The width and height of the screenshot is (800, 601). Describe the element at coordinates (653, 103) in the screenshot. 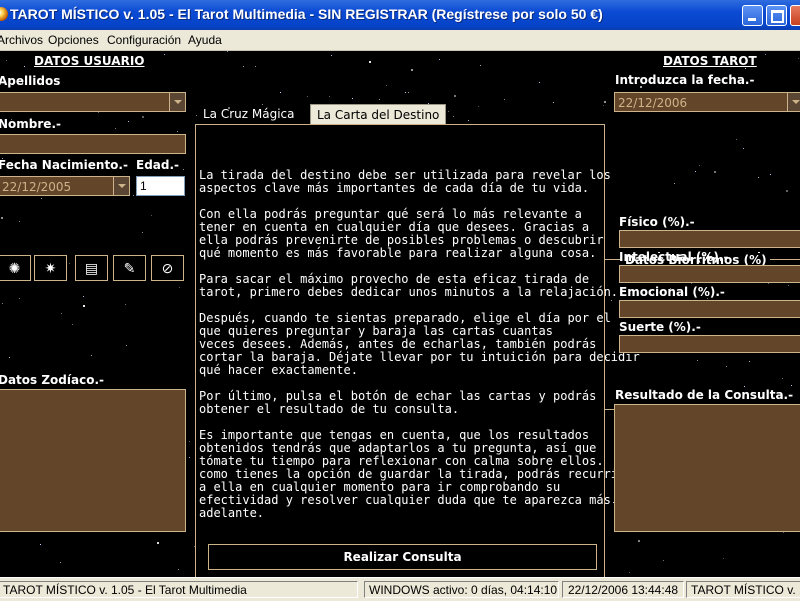

I see `fecha-consulta-value: 22/12/2006` at that location.